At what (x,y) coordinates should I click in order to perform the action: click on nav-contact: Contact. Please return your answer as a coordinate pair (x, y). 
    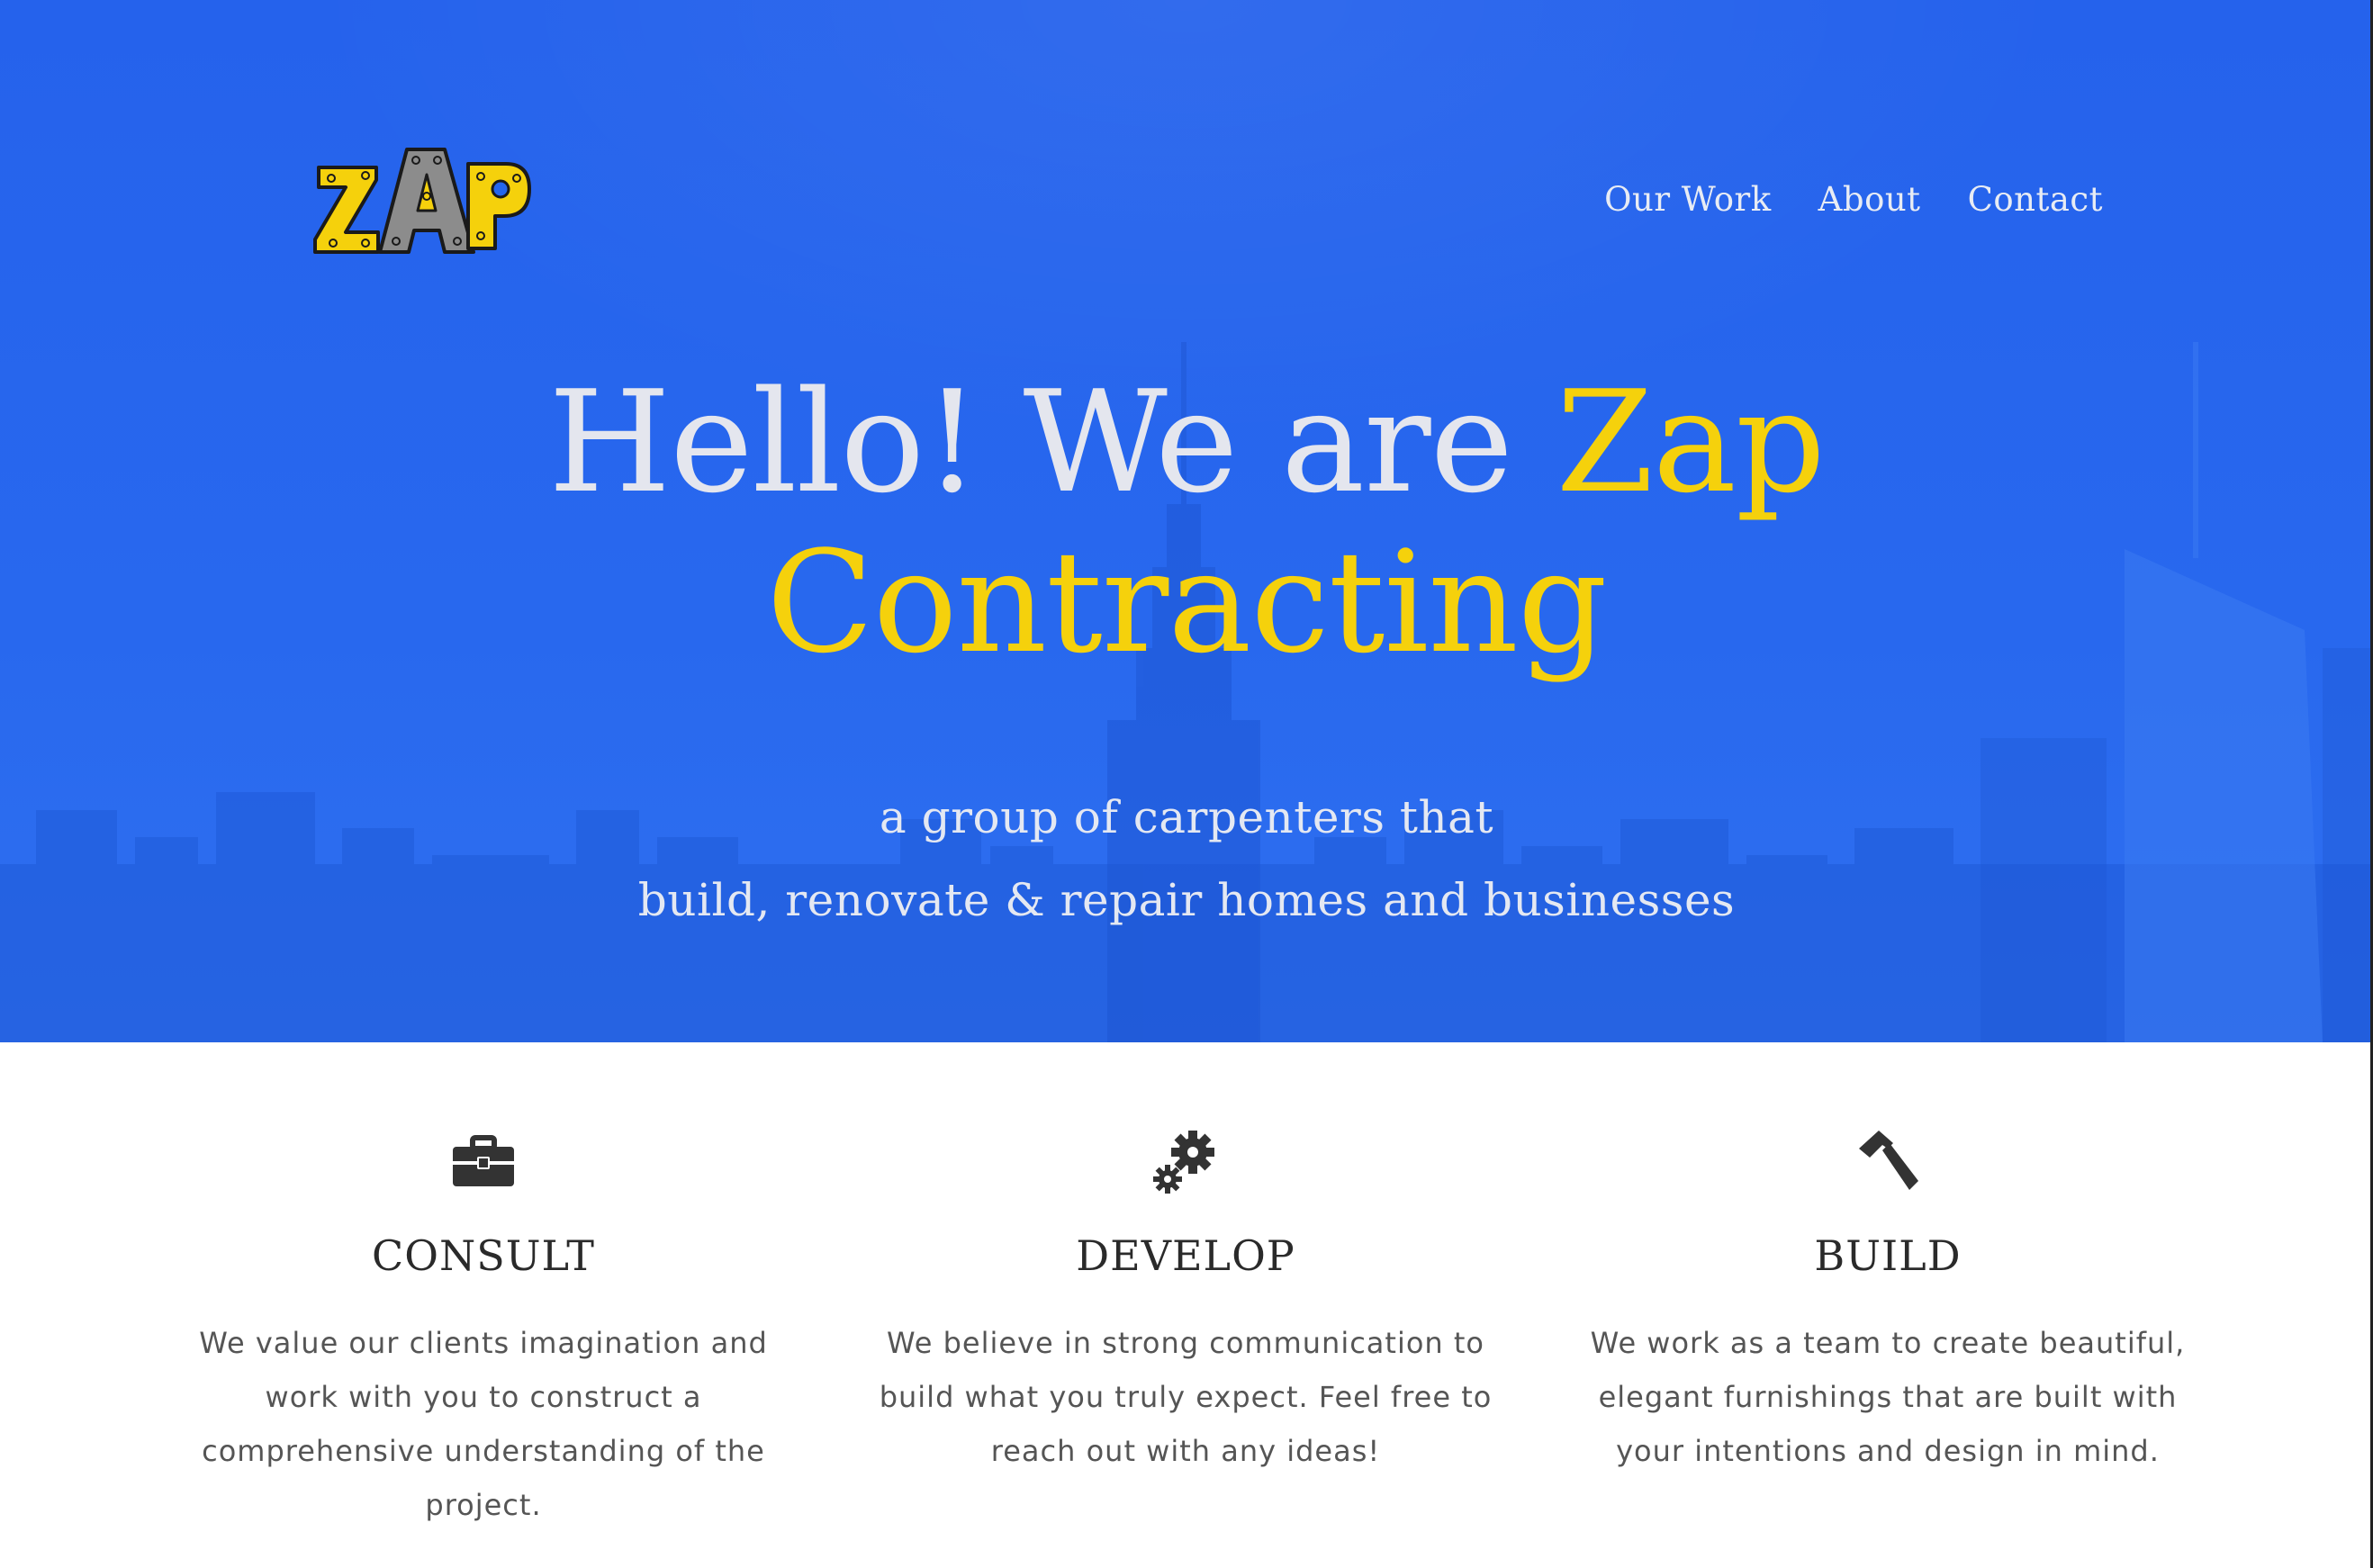
    Looking at the image, I should click on (2024, 200).